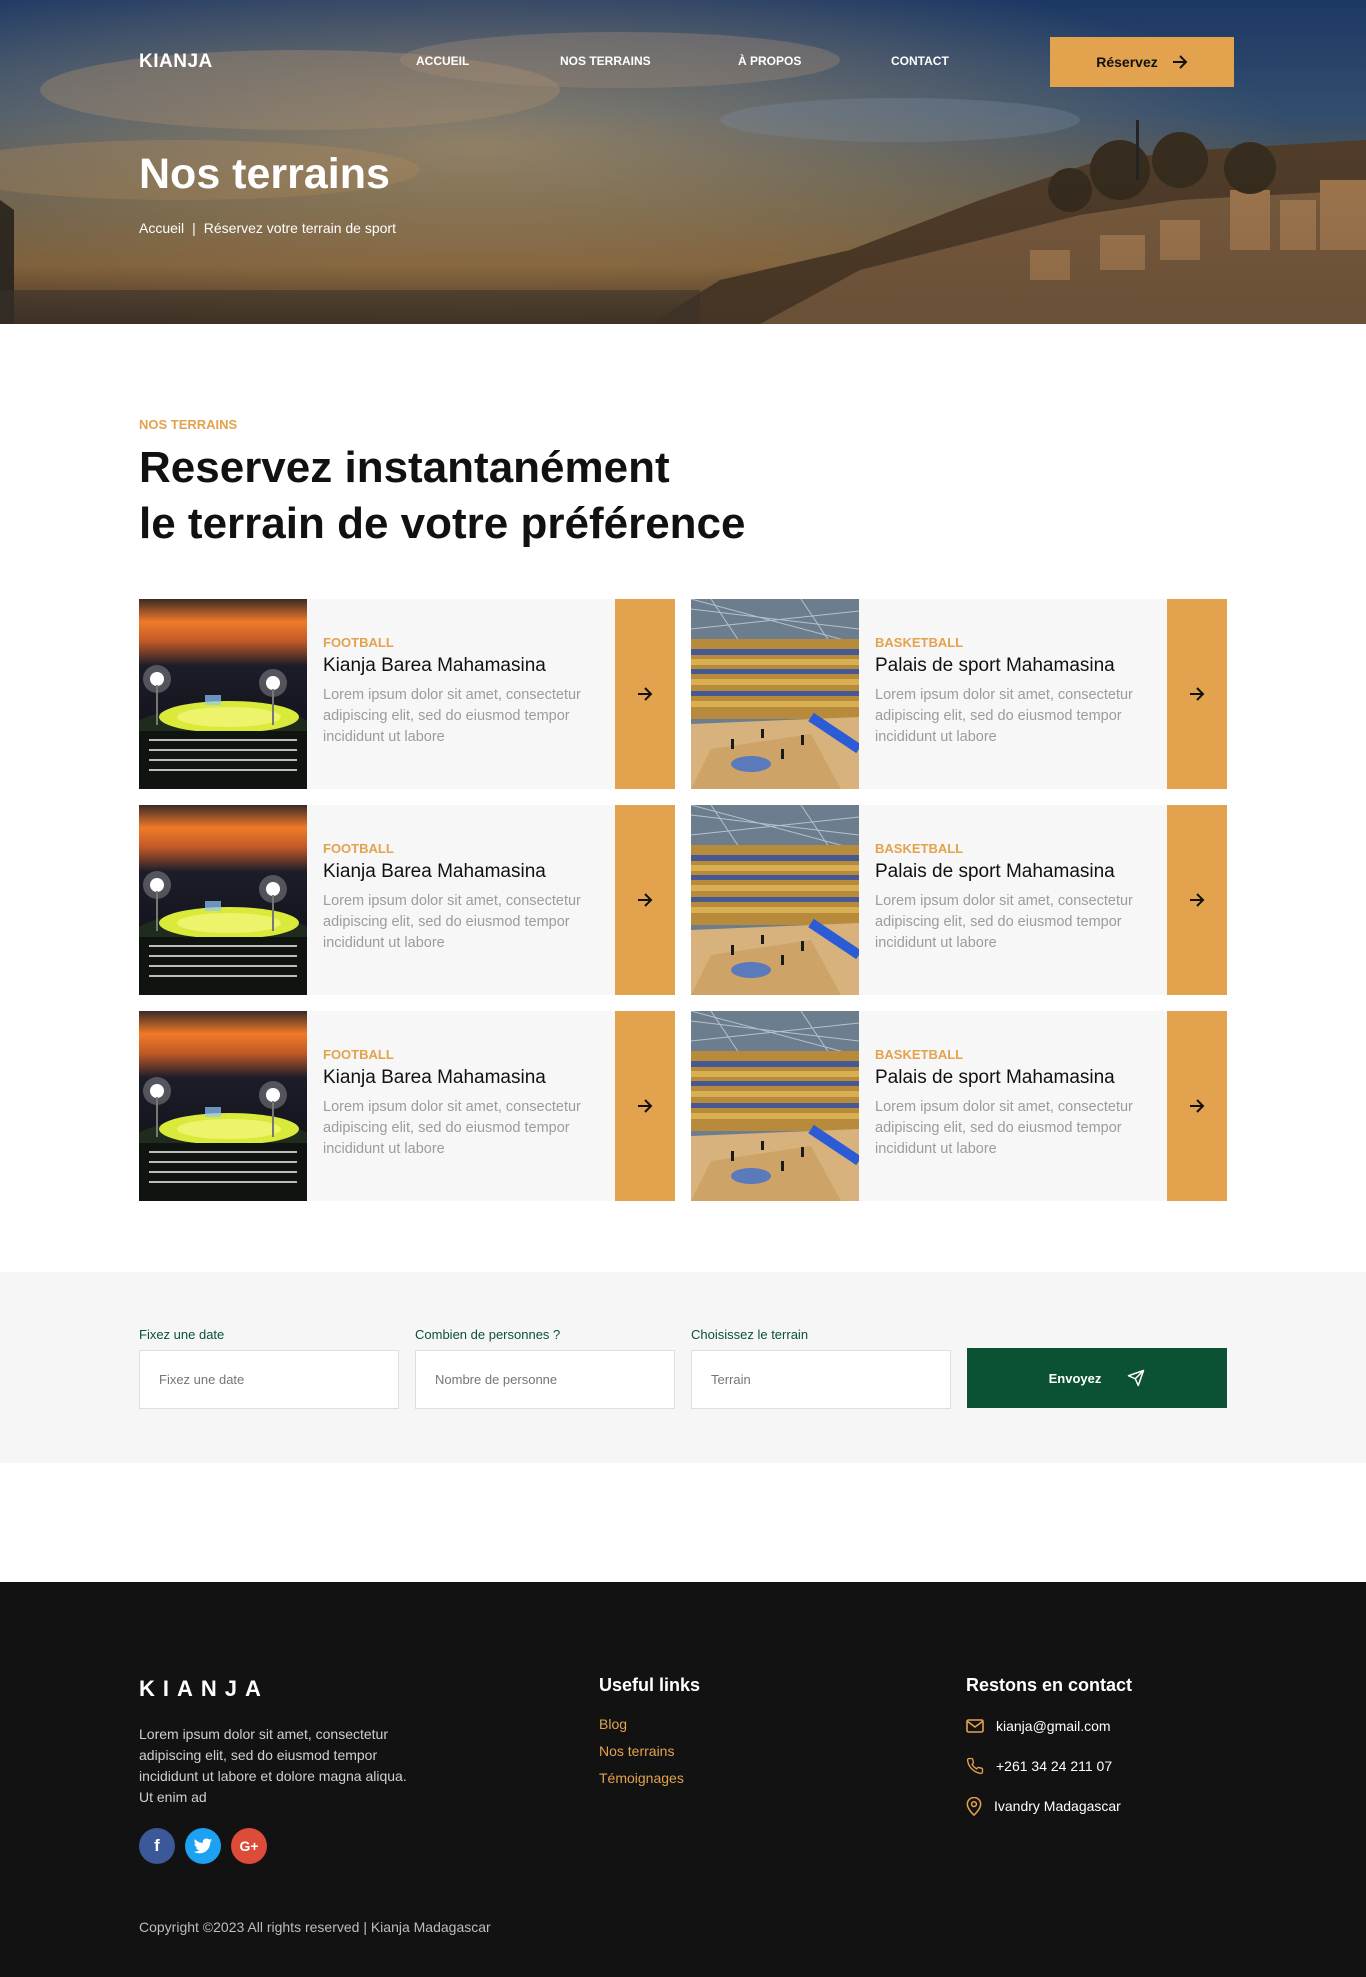 The height and width of the screenshot is (1977, 1366). What do you see at coordinates (1136, 1378) in the screenshot?
I see `send-icon` at bounding box center [1136, 1378].